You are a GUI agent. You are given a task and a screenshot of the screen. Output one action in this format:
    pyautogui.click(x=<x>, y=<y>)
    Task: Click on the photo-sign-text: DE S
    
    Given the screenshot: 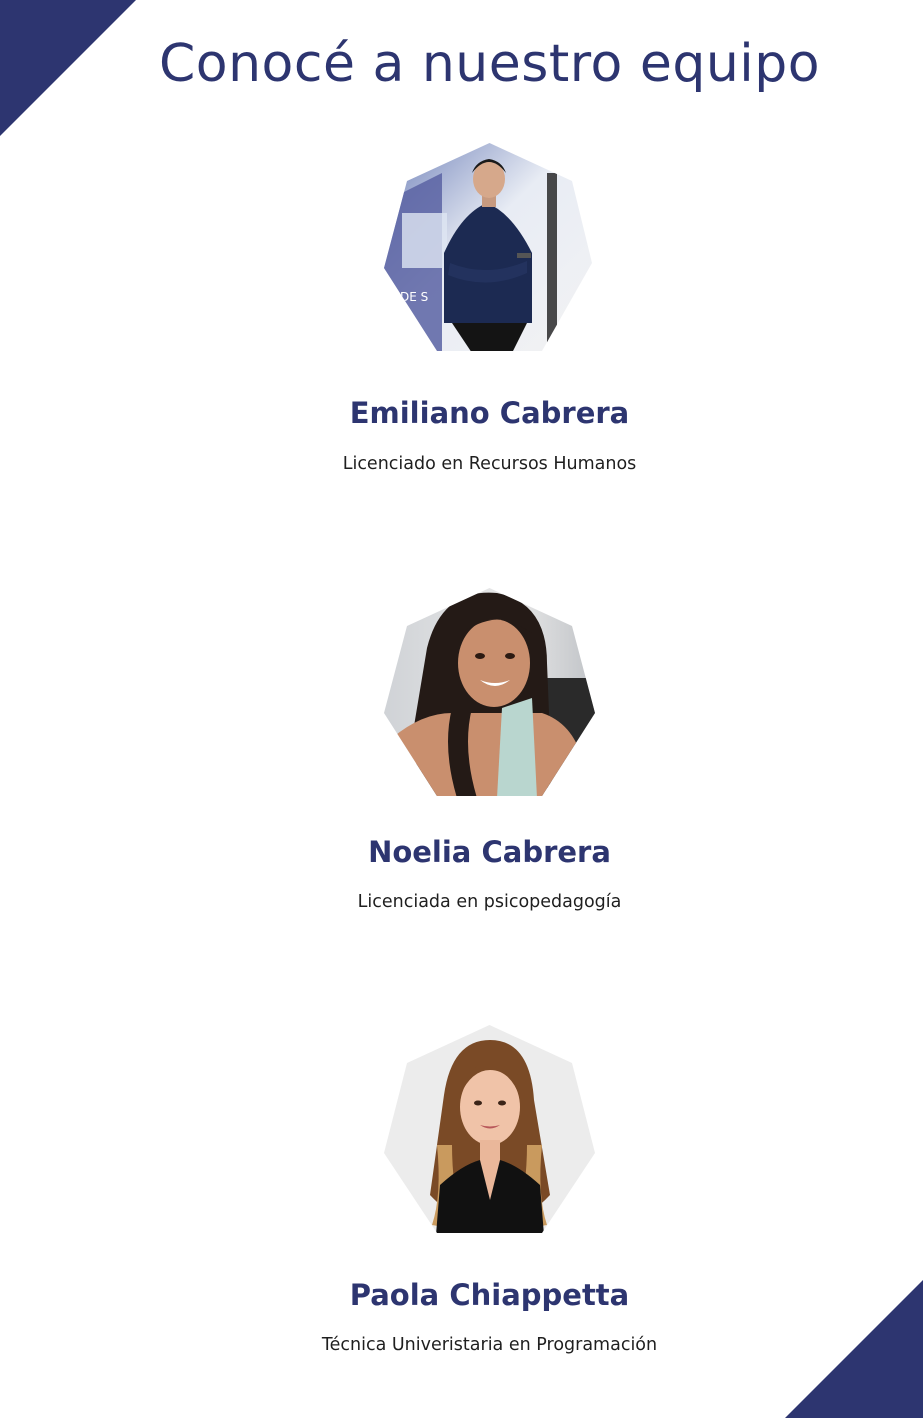 What is the action you would take?
    pyautogui.click(x=414, y=297)
    